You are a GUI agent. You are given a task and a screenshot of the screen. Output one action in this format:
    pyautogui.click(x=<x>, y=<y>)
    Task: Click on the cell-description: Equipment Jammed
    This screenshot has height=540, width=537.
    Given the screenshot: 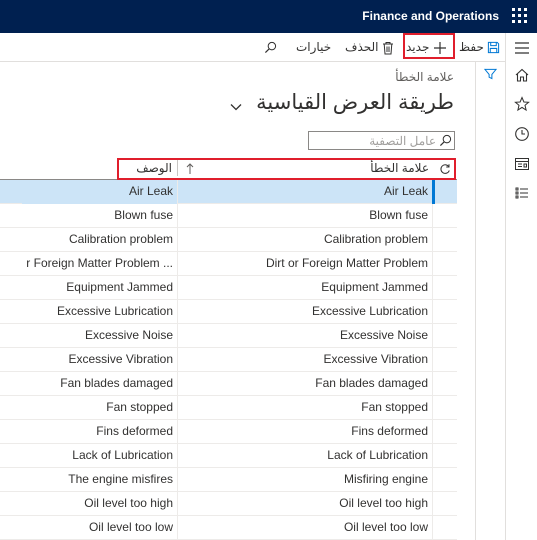 What is the action you would take?
    pyautogui.click(x=99, y=288)
    